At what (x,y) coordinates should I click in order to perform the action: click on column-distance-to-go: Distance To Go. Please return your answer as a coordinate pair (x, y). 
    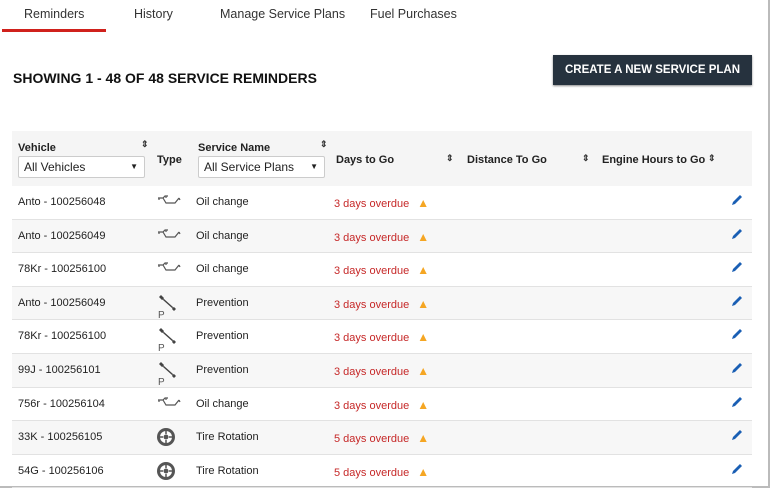
    Looking at the image, I should click on (507, 160).